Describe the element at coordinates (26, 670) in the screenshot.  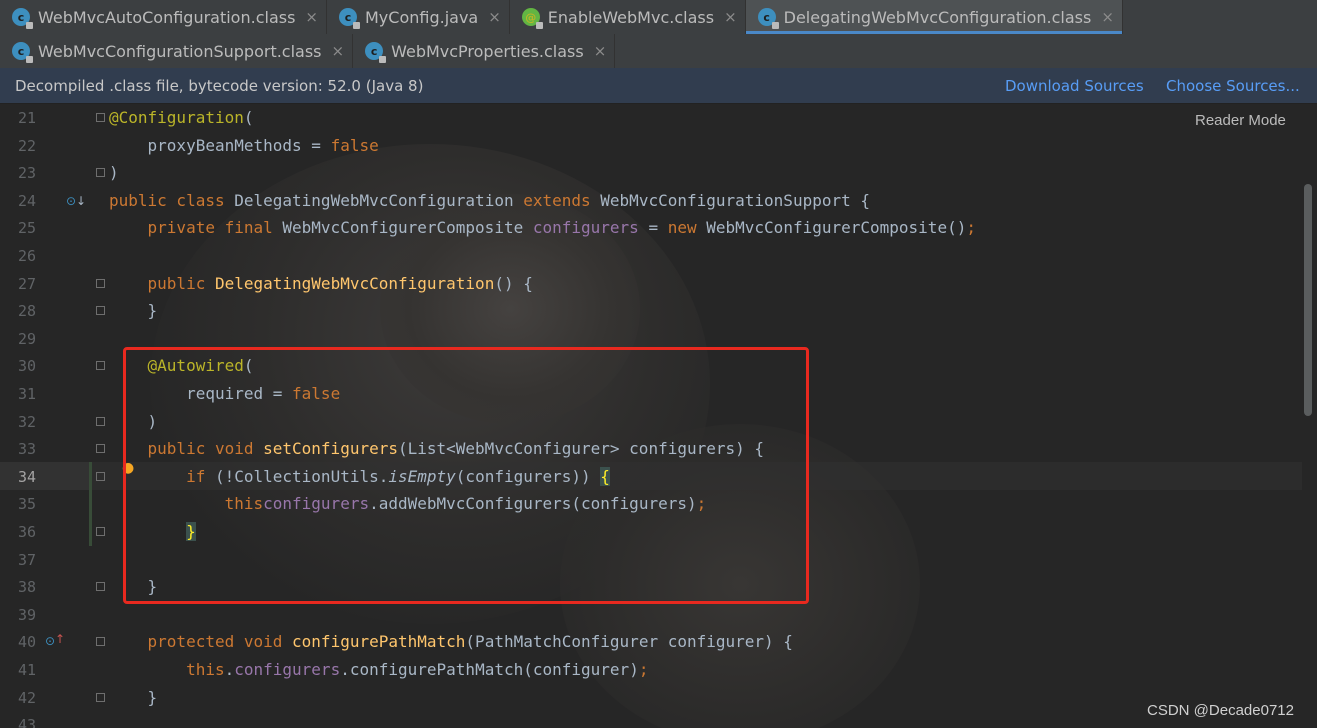
I see `line-number: 41` at that location.